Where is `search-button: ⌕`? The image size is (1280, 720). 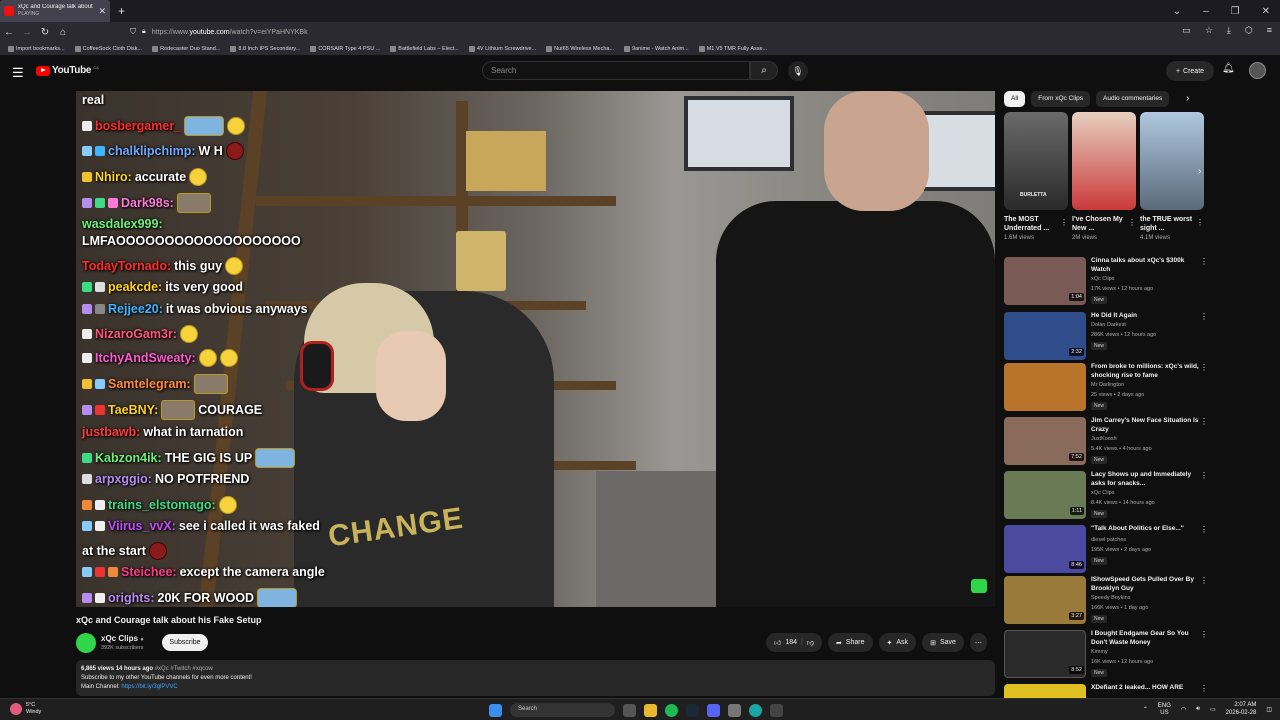
search-button: ⌕ is located at coordinates (764, 70).